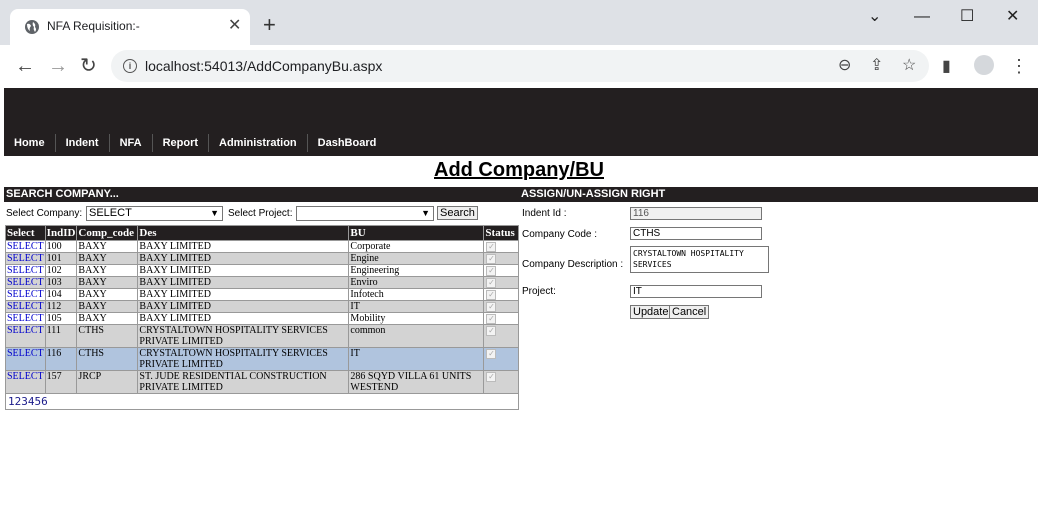  What do you see at coordinates (651, 312) in the screenshot?
I see `update-button: Update` at bounding box center [651, 312].